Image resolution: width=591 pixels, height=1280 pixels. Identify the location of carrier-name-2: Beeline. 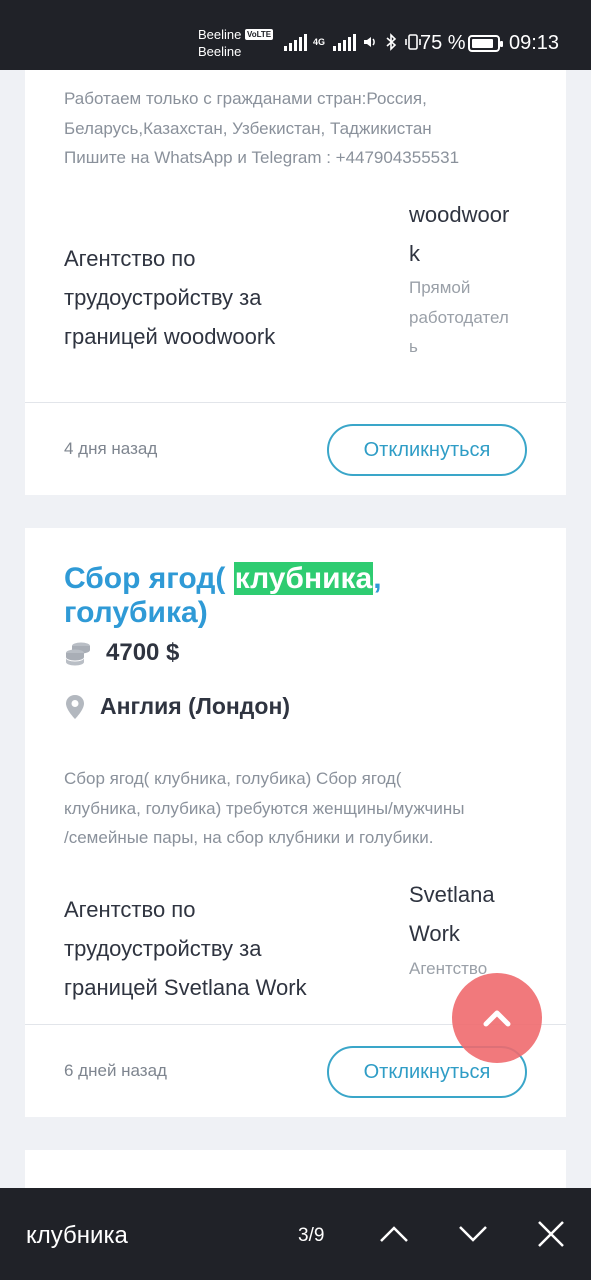
(220, 51).